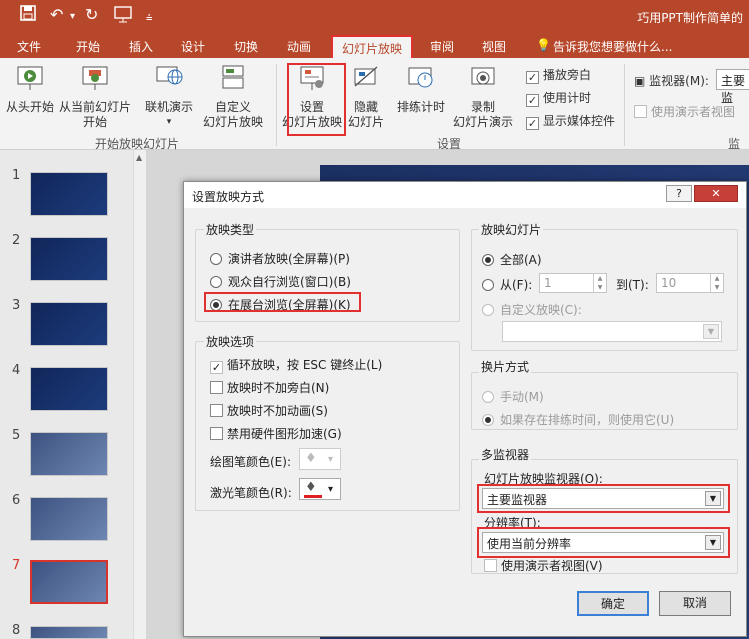  What do you see at coordinates (320, 459) in the screenshot?
I see `pen-color-picker: ♦ ▾` at bounding box center [320, 459].